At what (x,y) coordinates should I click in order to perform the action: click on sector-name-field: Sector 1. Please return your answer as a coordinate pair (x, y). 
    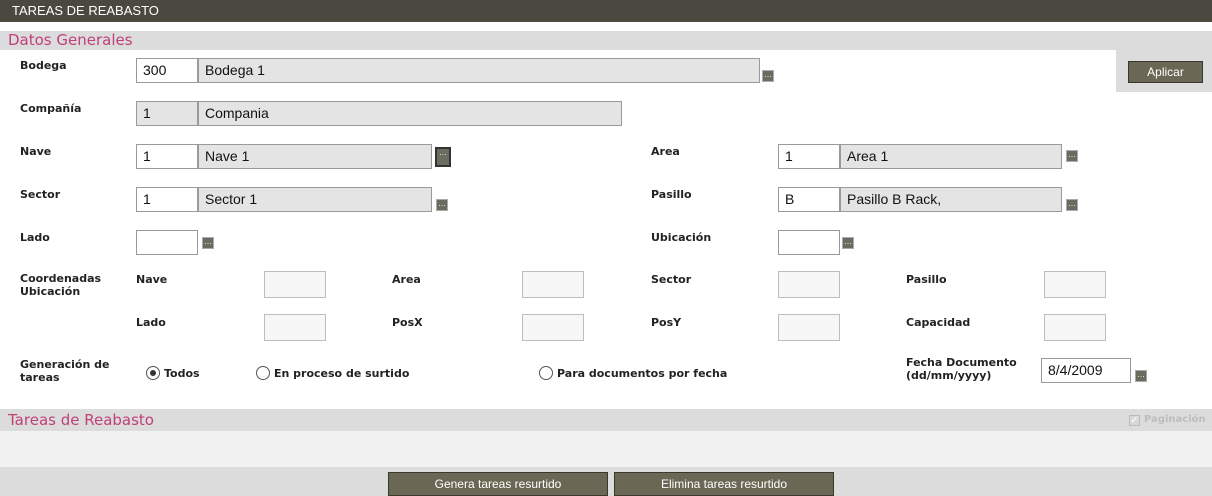
    Looking at the image, I should click on (315, 199).